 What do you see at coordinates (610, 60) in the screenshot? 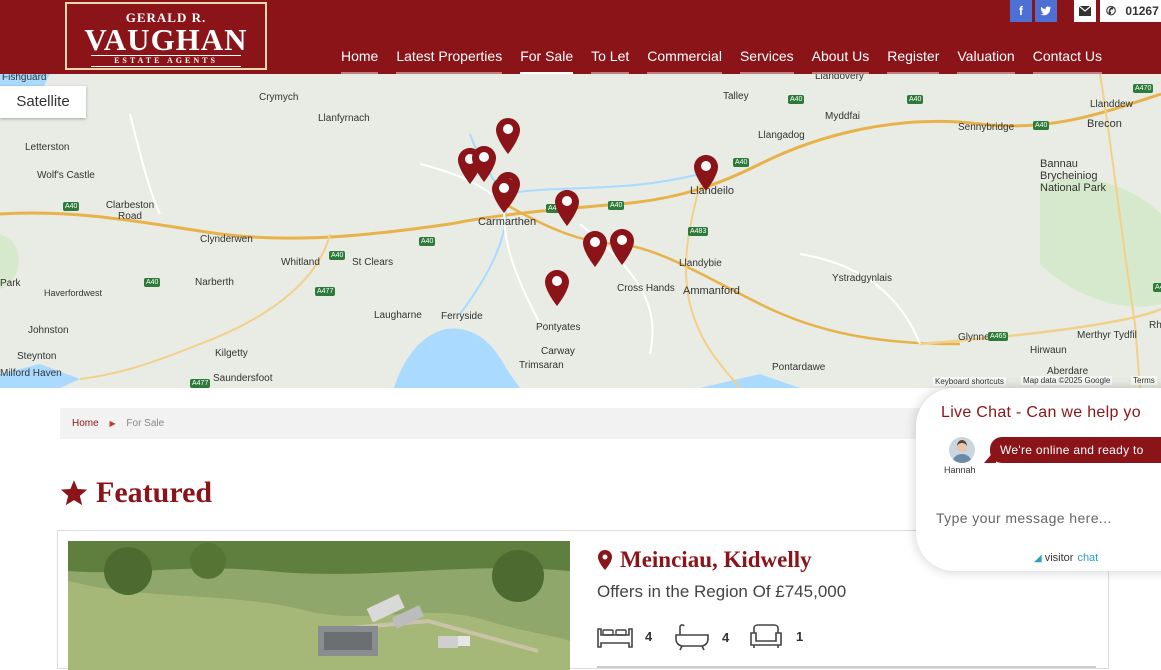
I see `nav-to-let: To Let` at bounding box center [610, 60].